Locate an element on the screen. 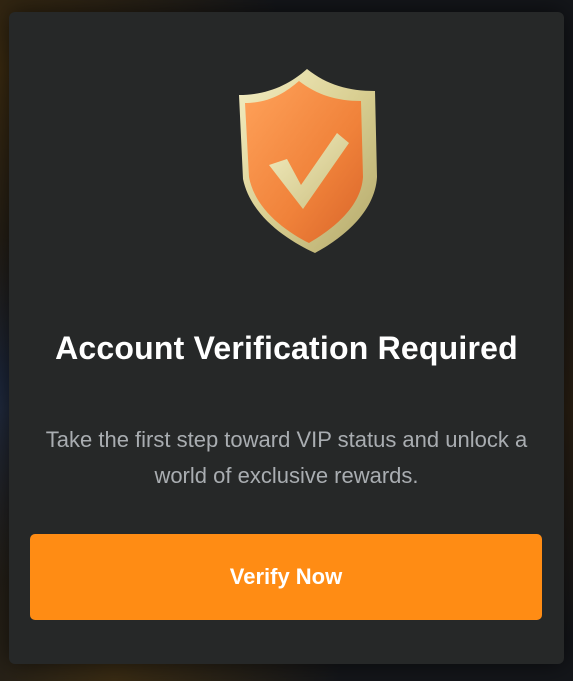 This screenshot has width=573, height=681. shield-check-icon is located at coordinates (304, 162).